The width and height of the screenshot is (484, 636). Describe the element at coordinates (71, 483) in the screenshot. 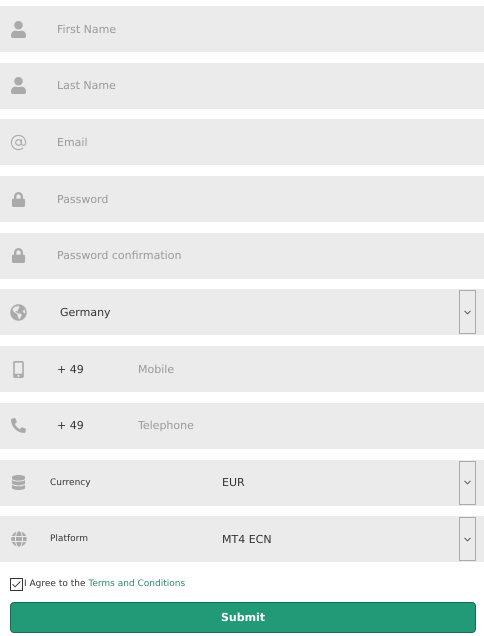

I see `field-label: Currency` at that location.